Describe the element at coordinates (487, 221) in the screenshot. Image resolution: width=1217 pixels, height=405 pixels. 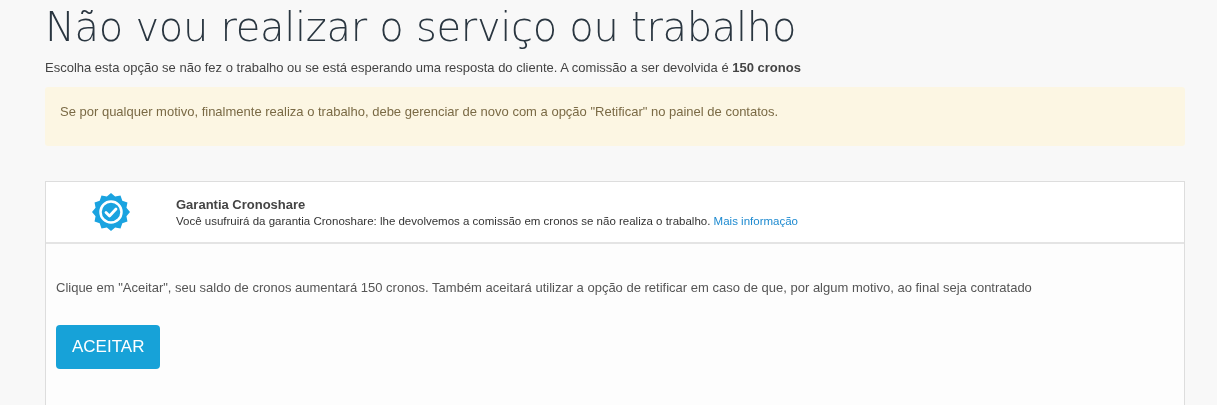
I see `guarantee-description: Você usufruirá da garantia Cronoshare: lhe devolvemos a comissão em cronos se não realiza o trabalho. Mais informação` at that location.